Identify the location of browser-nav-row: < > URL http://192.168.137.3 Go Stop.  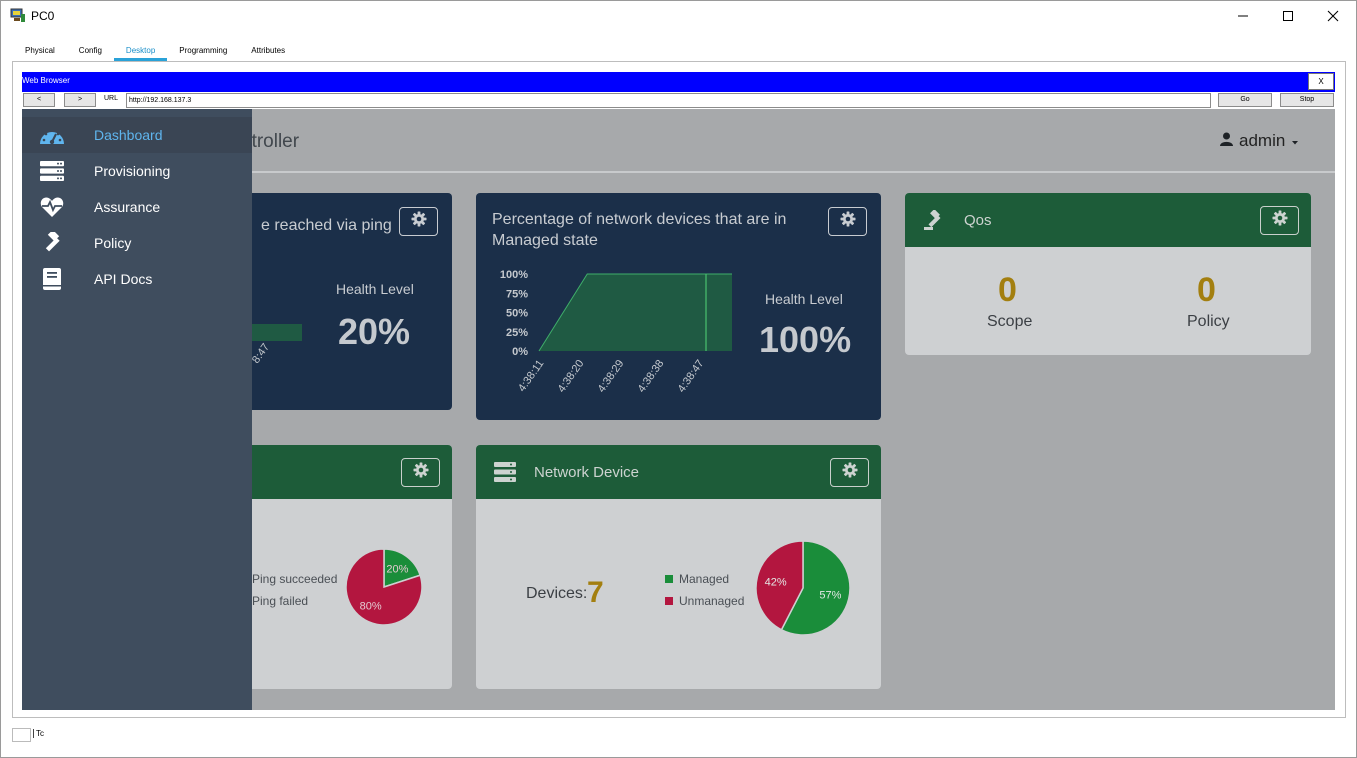
(678, 100).